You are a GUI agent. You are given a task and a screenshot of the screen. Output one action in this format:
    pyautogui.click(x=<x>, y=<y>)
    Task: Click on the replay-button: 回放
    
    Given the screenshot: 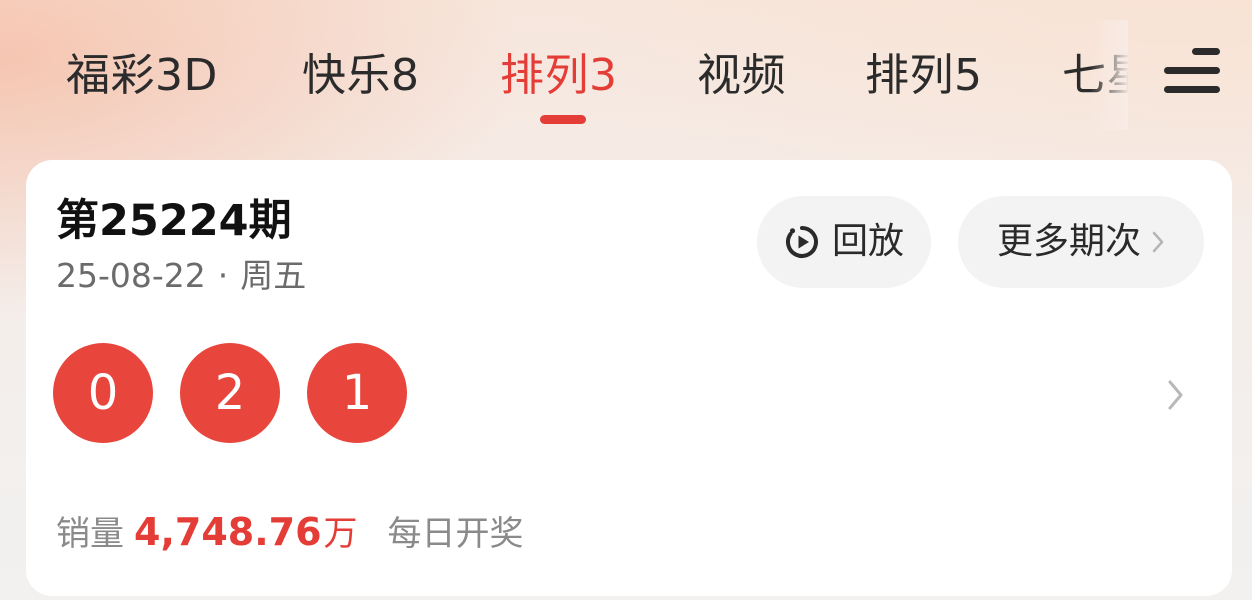 What is the action you would take?
    pyautogui.click(x=844, y=242)
    